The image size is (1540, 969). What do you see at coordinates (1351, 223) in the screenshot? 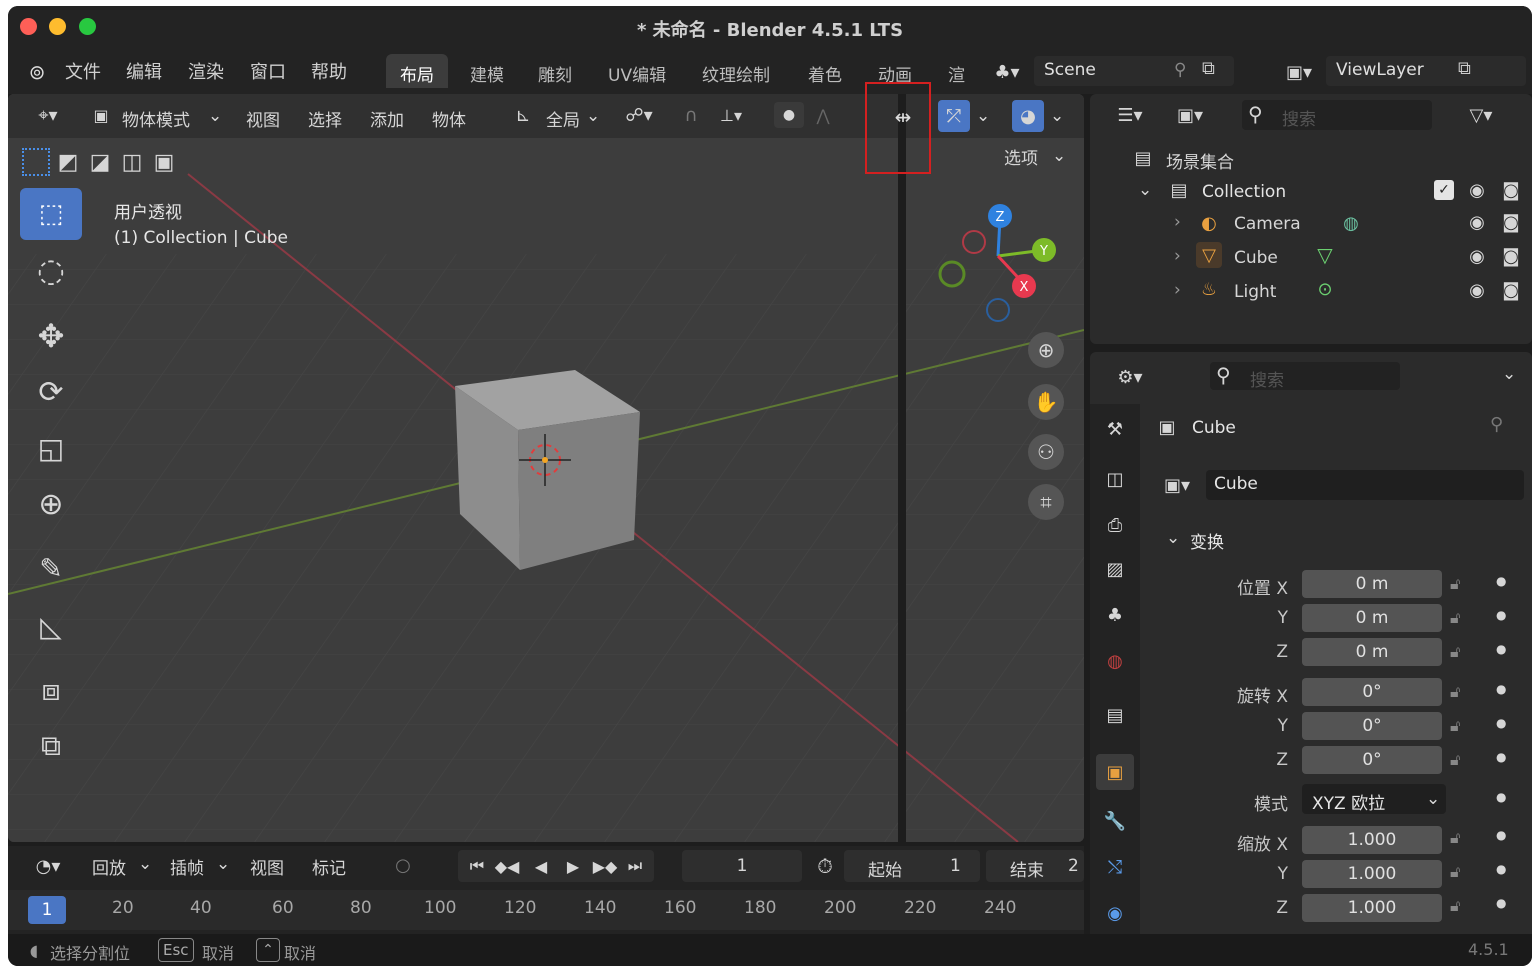
I see `camera-data-icon: ◍` at bounding box center [1351, 223].